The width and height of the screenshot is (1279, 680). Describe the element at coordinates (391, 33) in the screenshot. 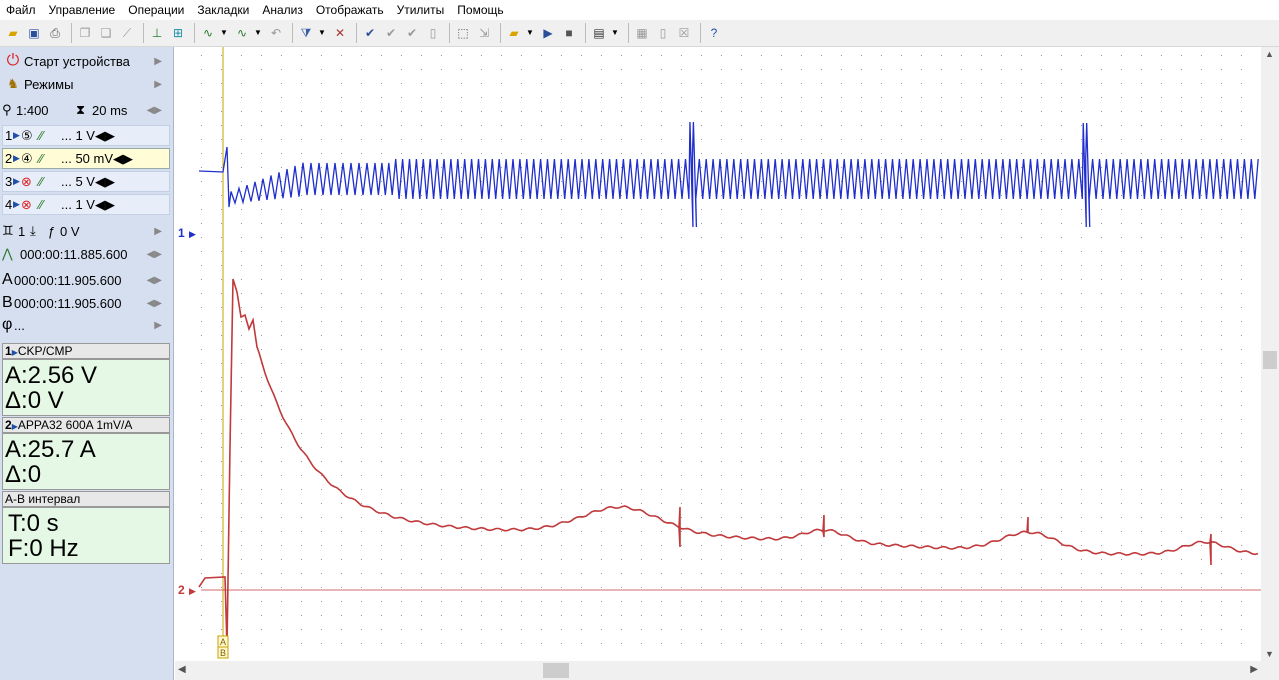

I see `check-down-icon: ✔` at that location.